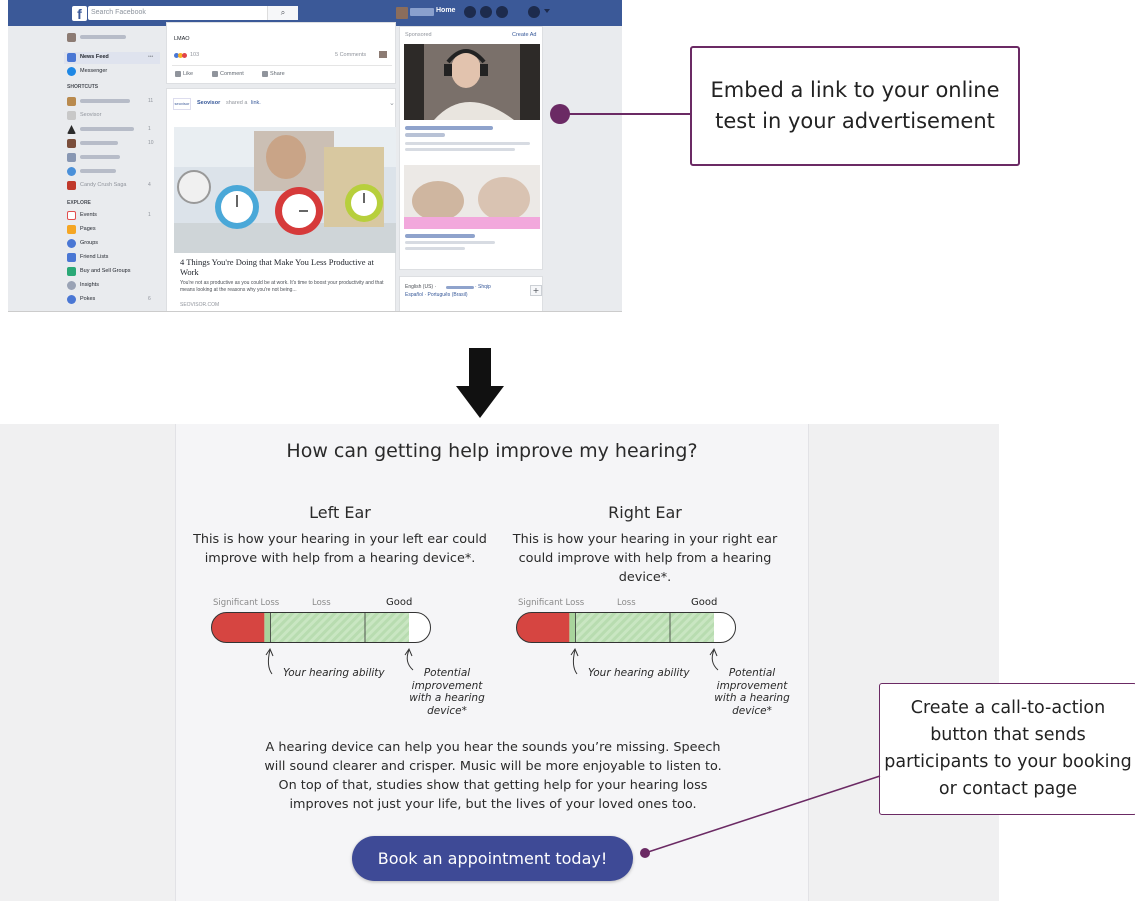 The width and height of the screenshot is (1135, 901). I want to click on book-appointment-button: Book an appointment today!, so click(492, 858).